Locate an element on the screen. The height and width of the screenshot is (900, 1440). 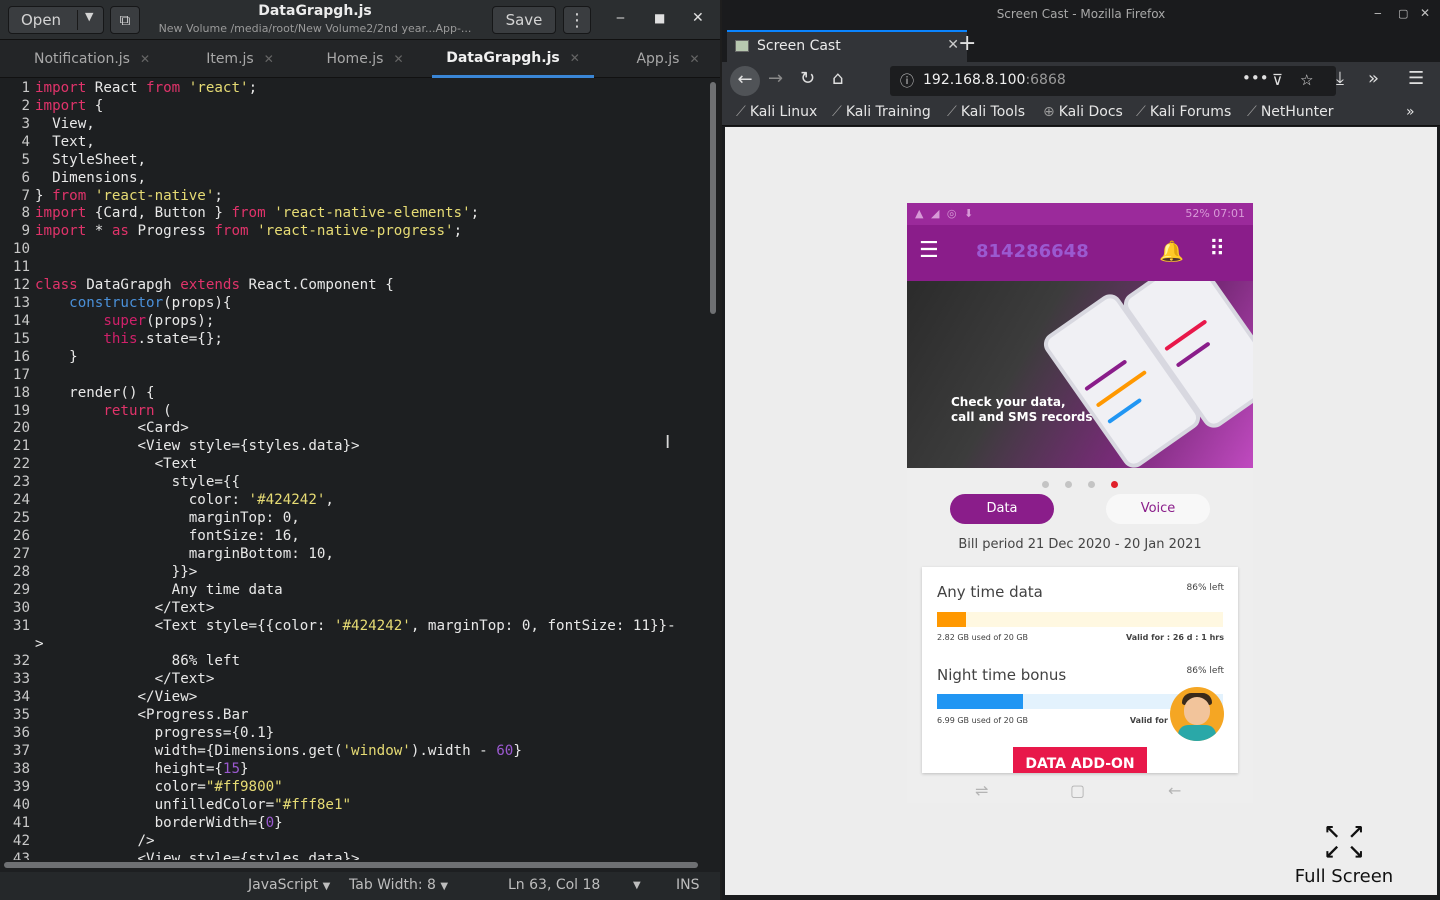
code-line: 10 is located at coordinates (353, 249).